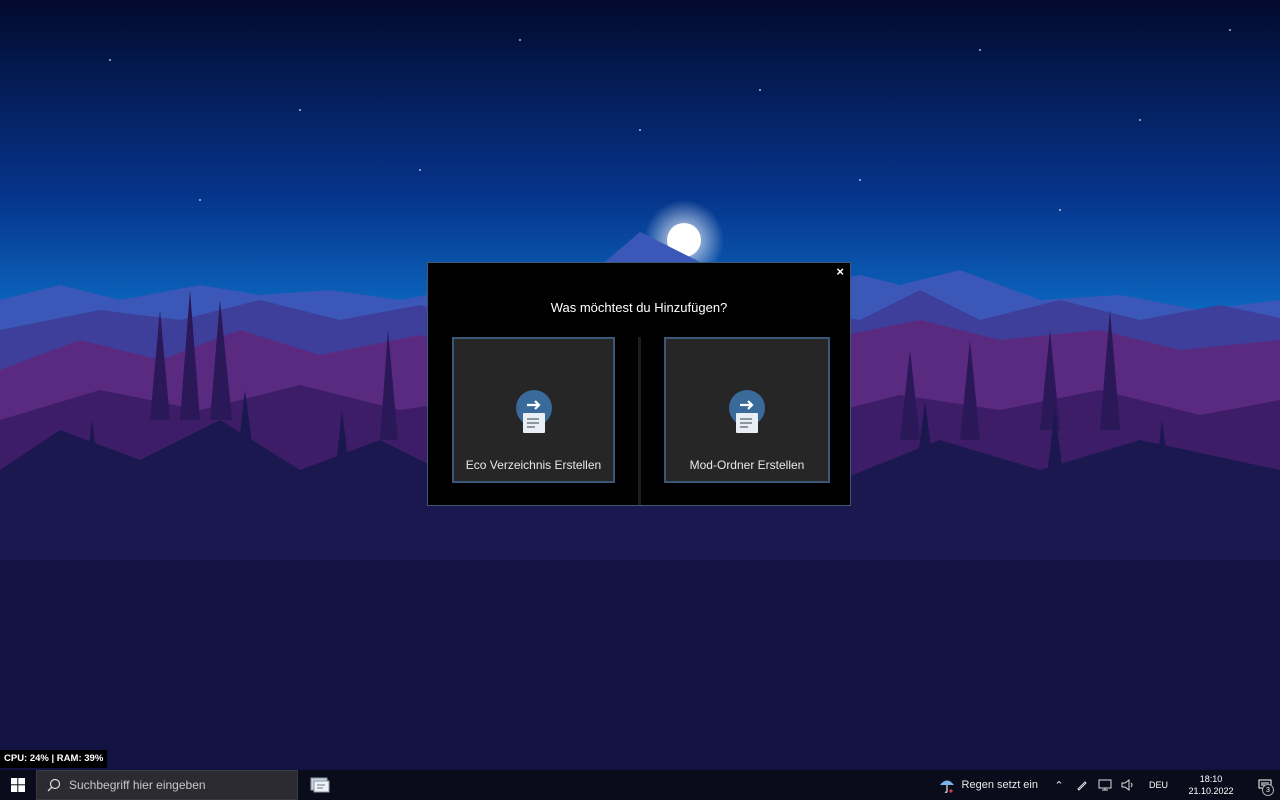  I want to click on weather-widget: Regen setzt ein, so click(988, 785).